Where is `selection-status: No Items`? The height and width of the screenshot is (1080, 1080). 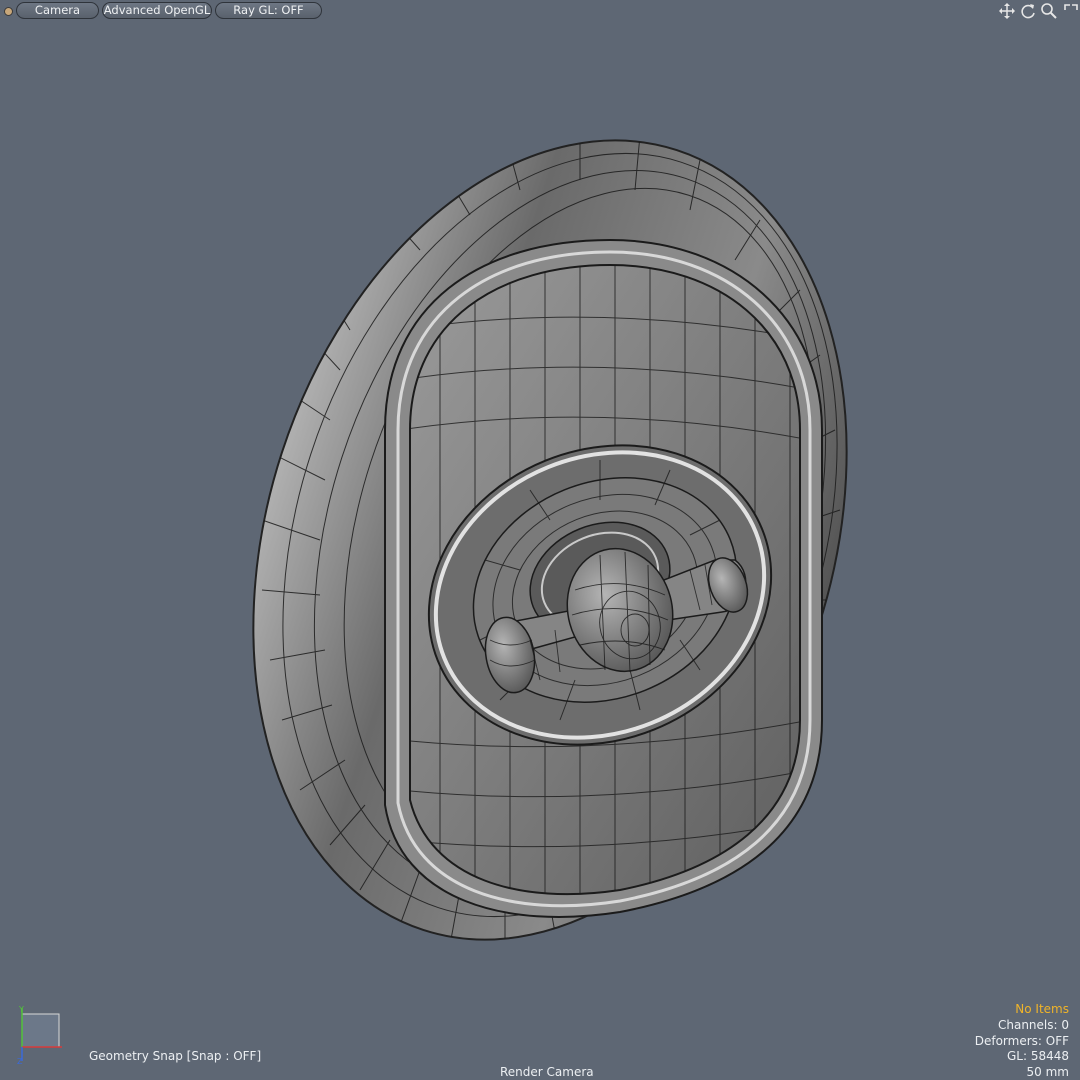 selection-status: No Items is located at coordinates (1042, 1009).